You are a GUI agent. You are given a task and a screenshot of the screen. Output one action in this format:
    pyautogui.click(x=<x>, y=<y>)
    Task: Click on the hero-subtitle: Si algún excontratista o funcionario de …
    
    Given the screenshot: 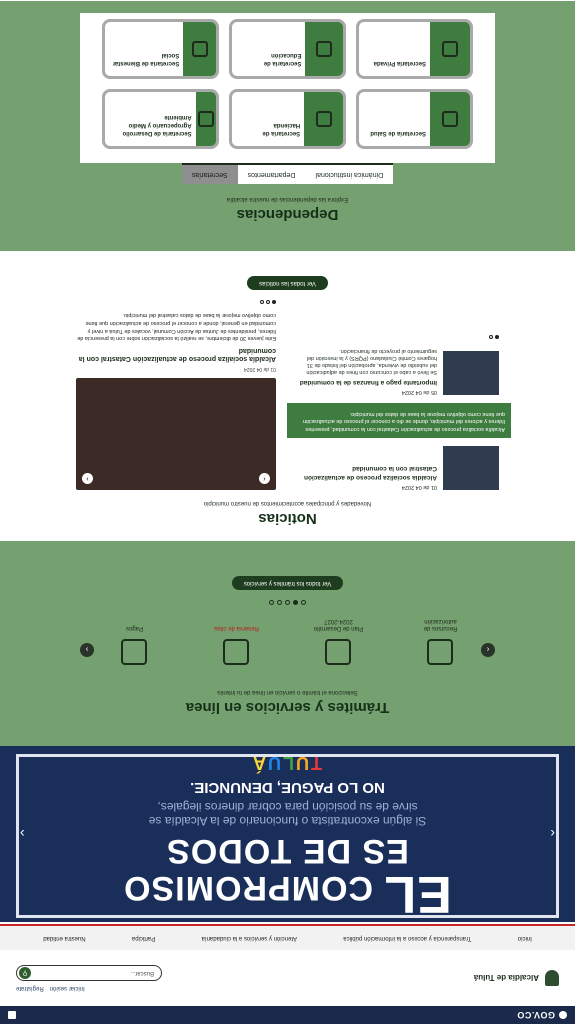 What is the action you would take?
    pyautogui.click(x=288, y=814)
    